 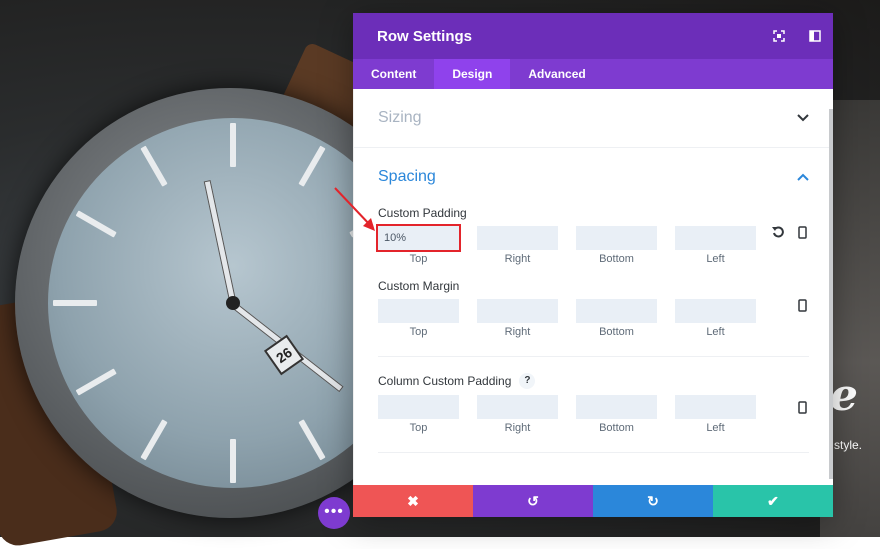 I want to click on padding-bottom-label: Bottom, so click(x=616, y=259).